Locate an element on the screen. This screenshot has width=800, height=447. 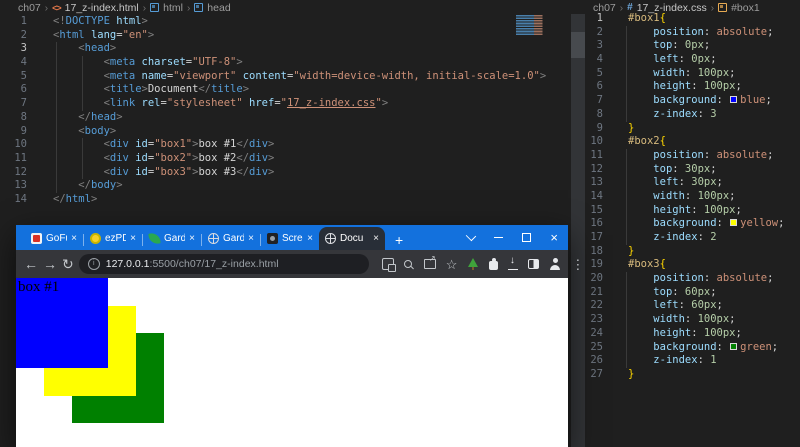
menu-dots-icon: ⋮ is located at coordinates (577, 264).